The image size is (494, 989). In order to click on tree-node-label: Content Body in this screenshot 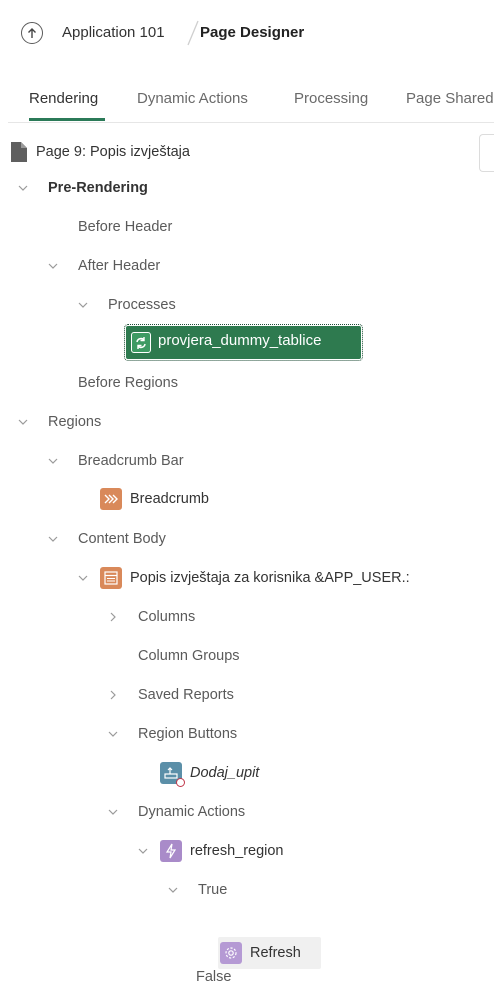, I will do `click(122, 539)`.